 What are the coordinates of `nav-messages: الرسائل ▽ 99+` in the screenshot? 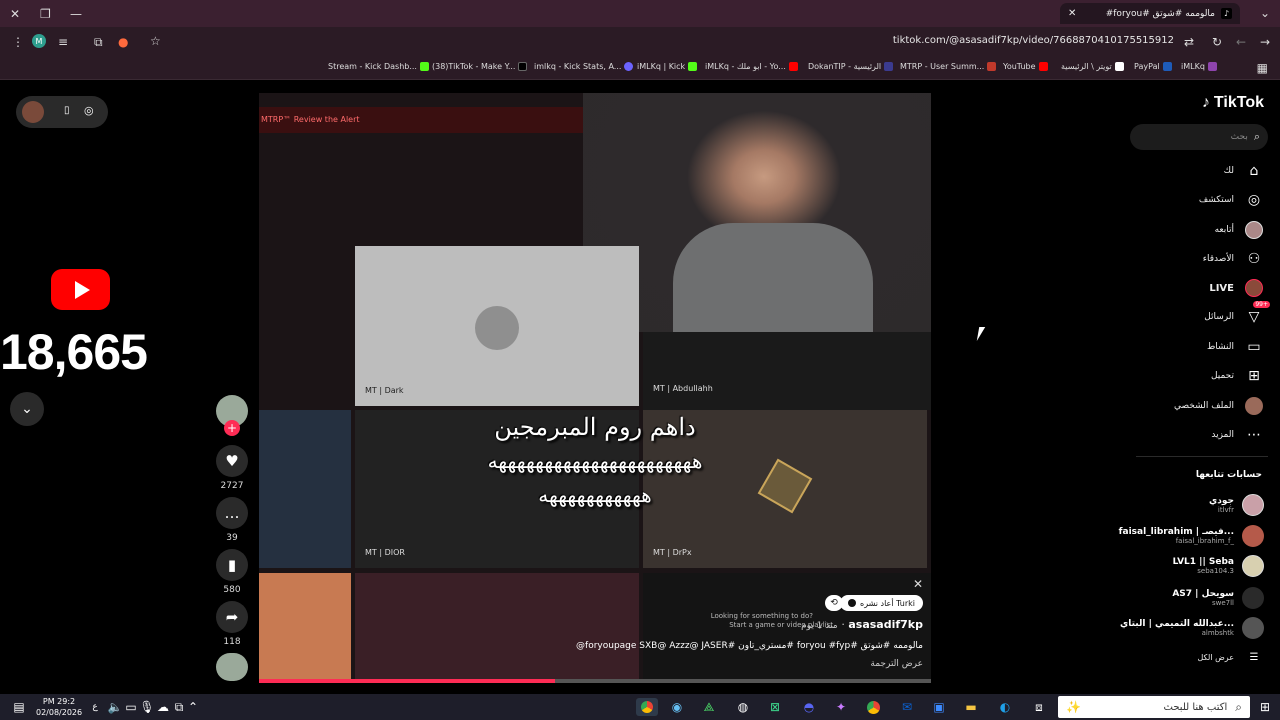 It's located at (1182, 315).